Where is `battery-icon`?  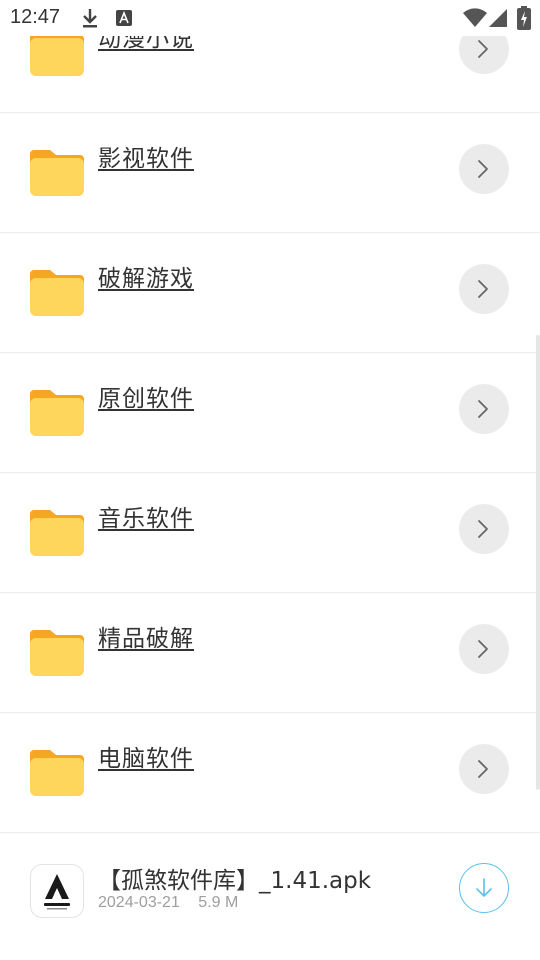 battery-icon is located at coordinates (524, 18).